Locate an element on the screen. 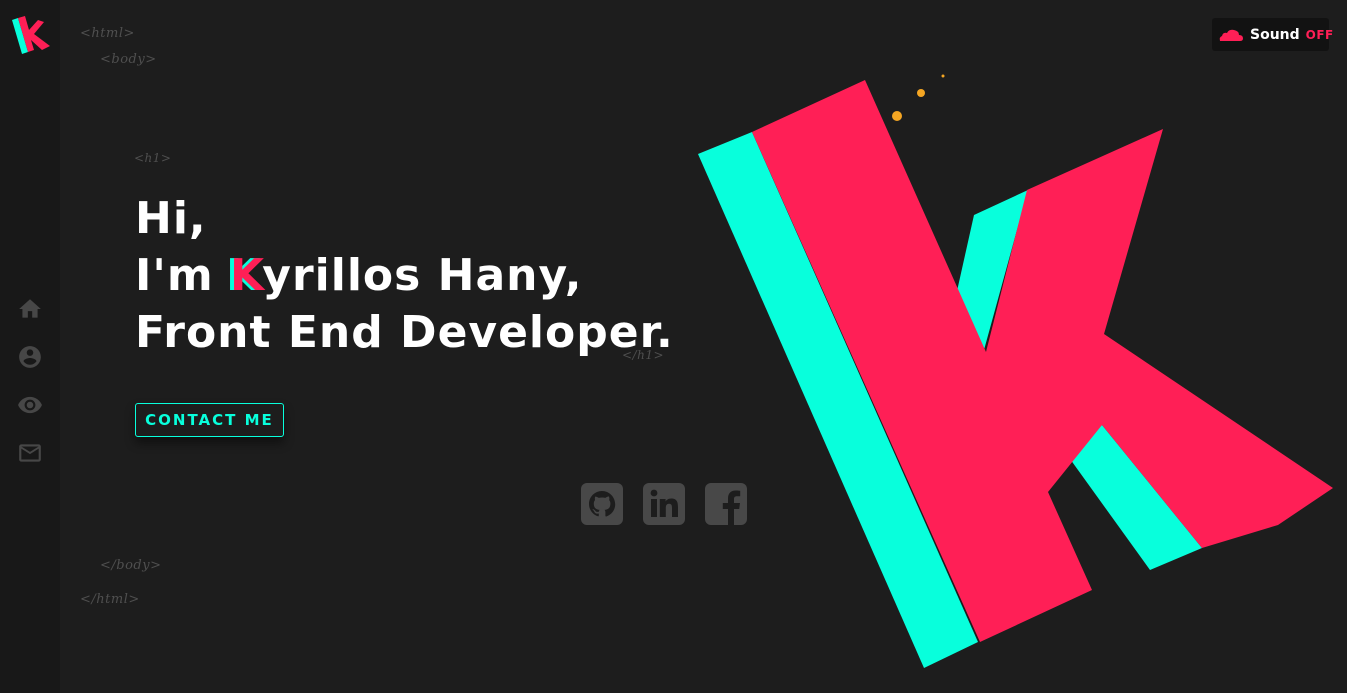 The height and width of the screenshot is (693, 1347). nav-eye-icon is located at coordinates (30, 405).